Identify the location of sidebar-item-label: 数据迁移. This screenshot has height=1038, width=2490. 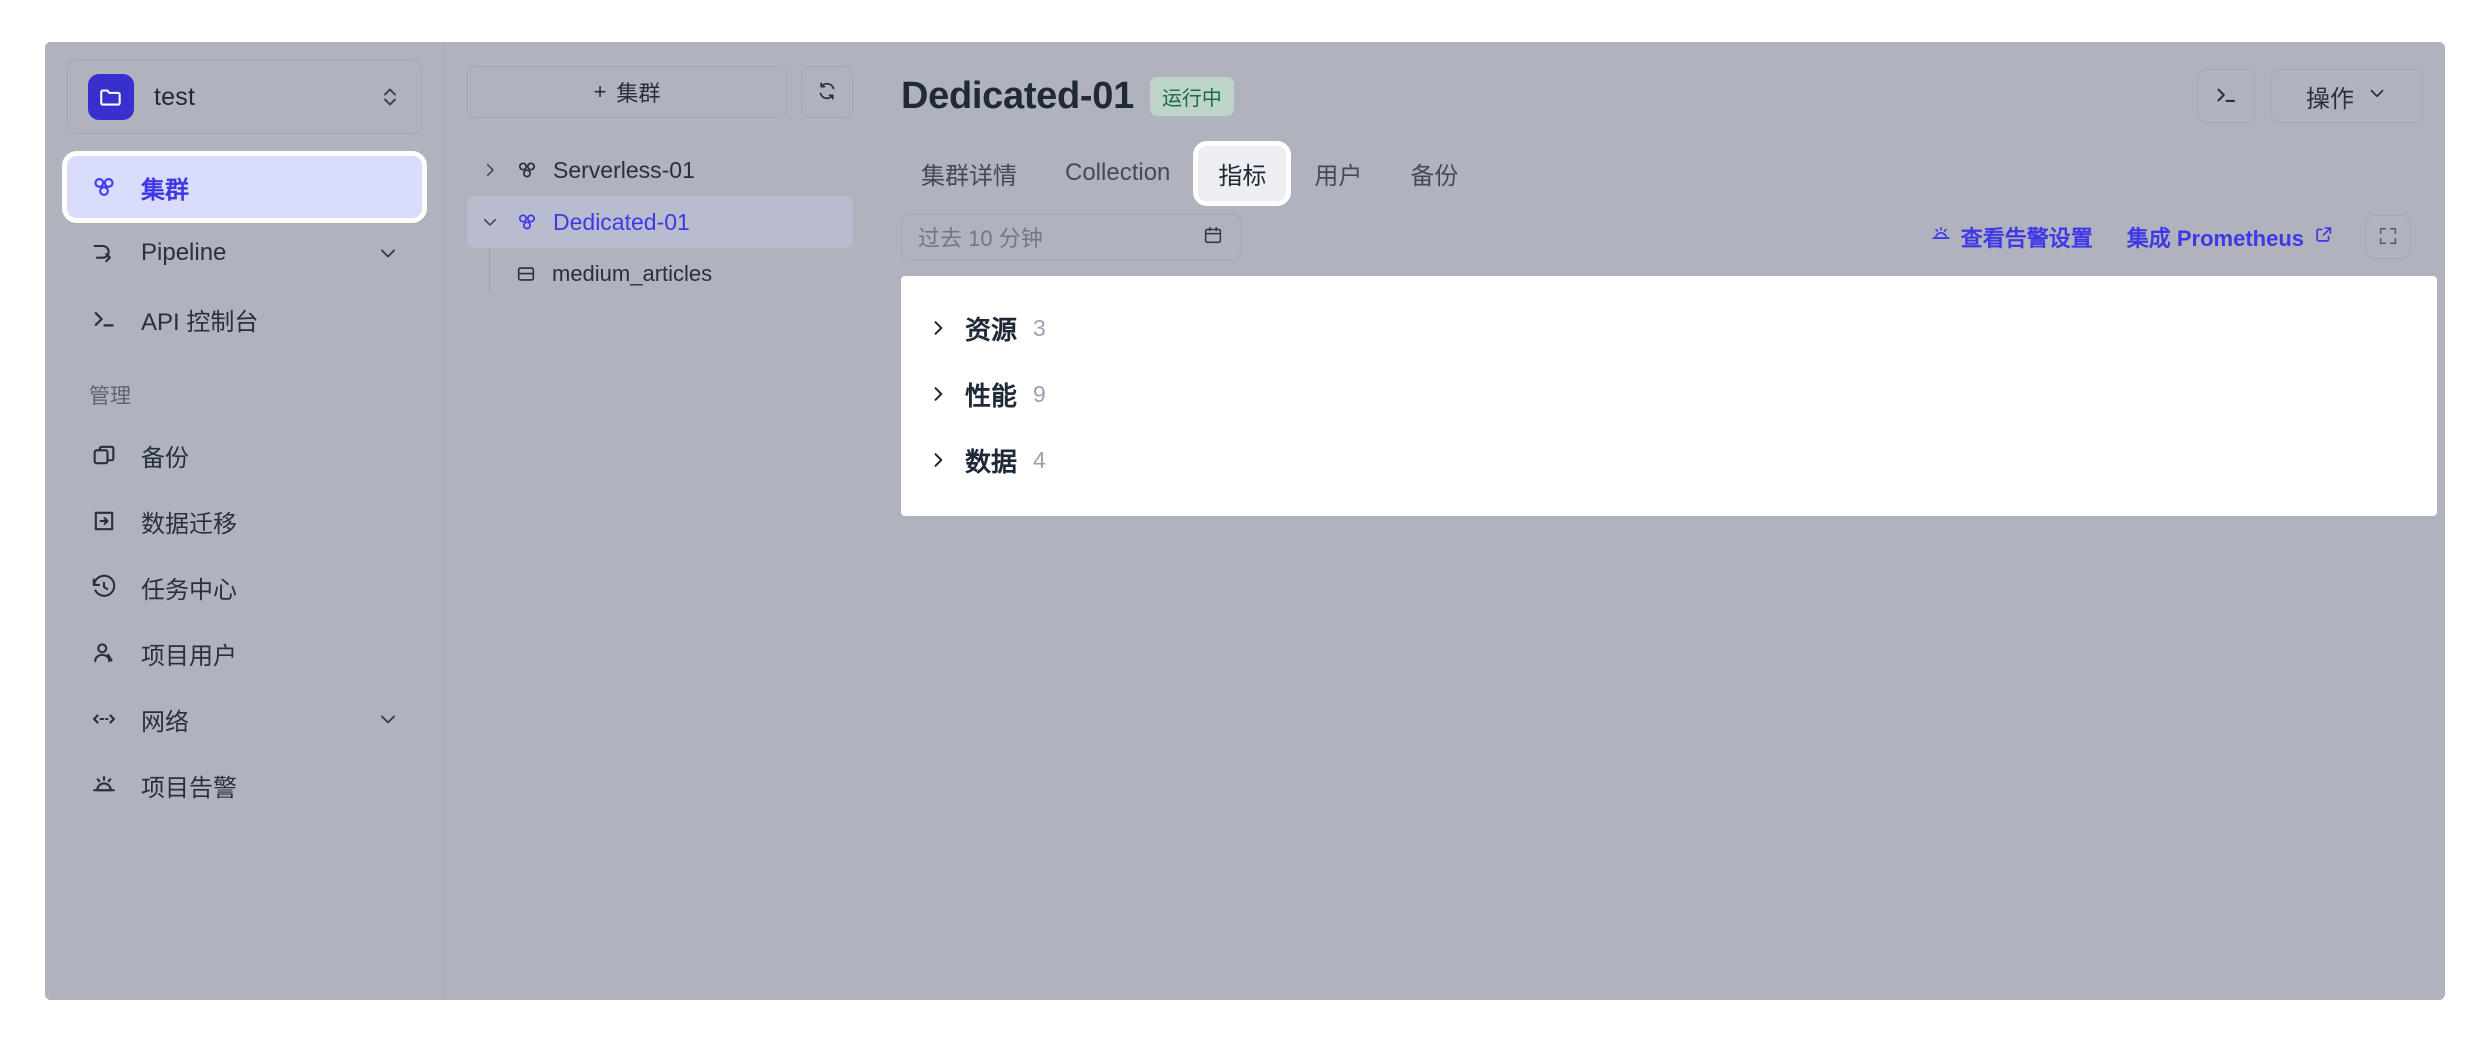
(189, 524).